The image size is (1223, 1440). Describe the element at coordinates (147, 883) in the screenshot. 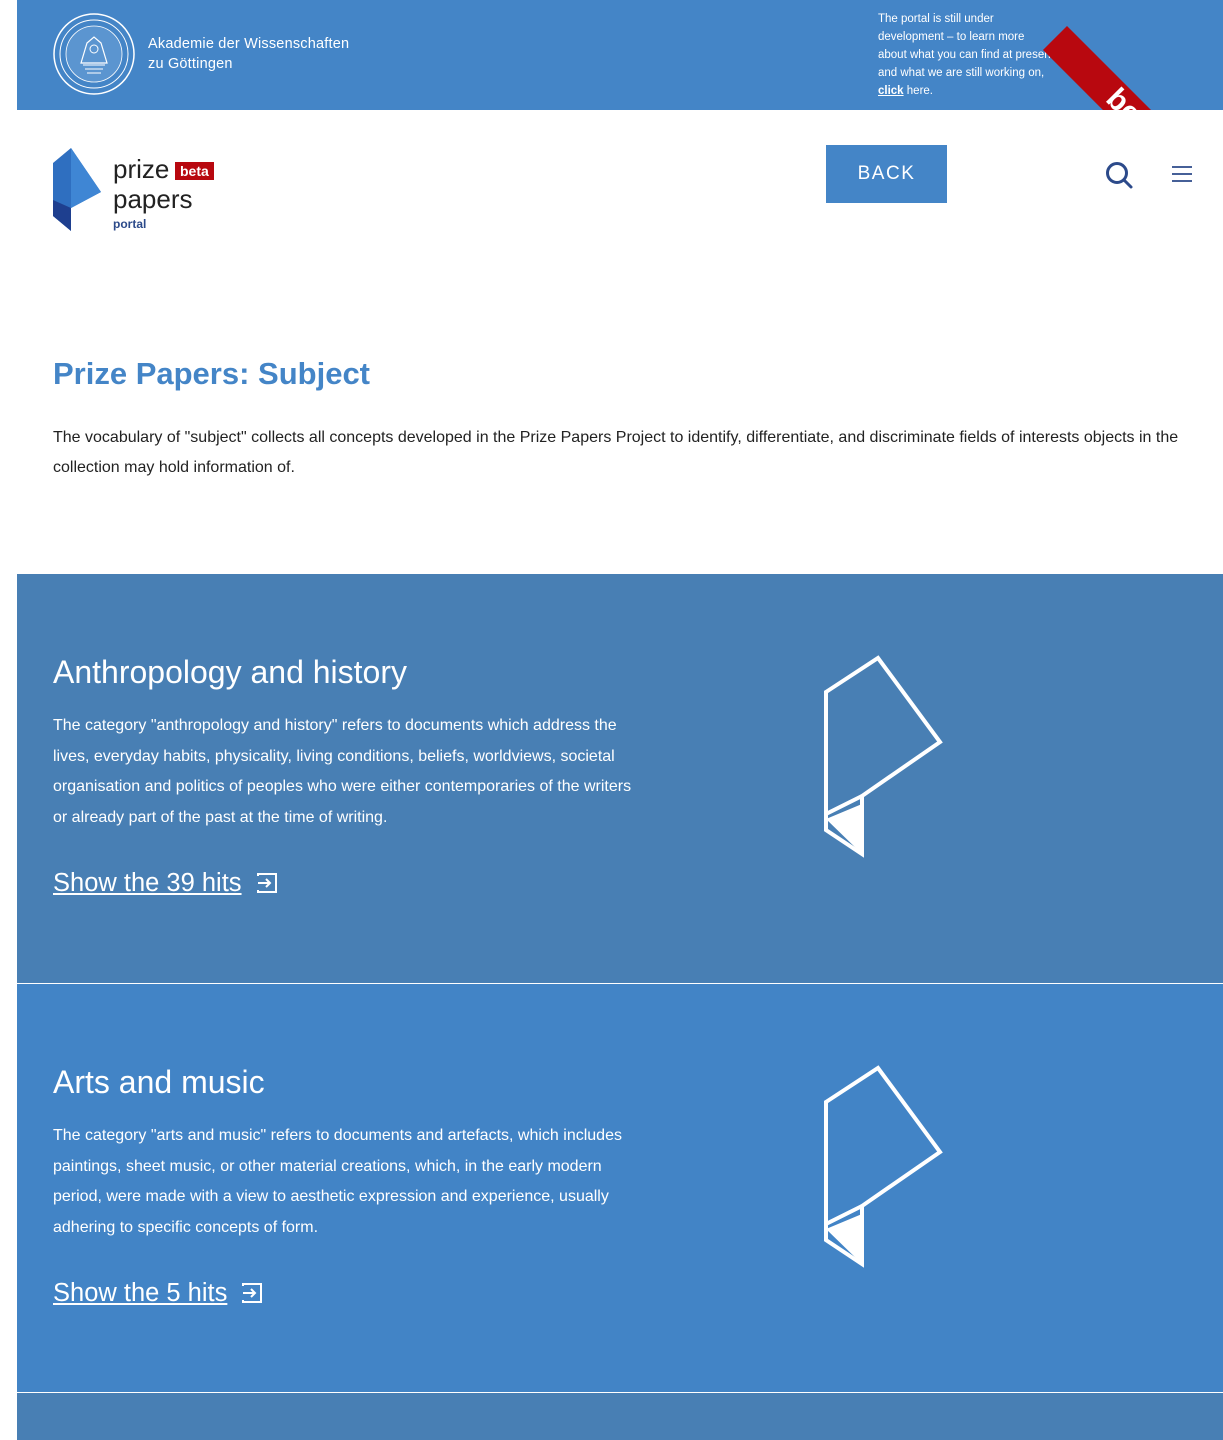

I see `show-hits-label: Show the 39 hits` at that location.